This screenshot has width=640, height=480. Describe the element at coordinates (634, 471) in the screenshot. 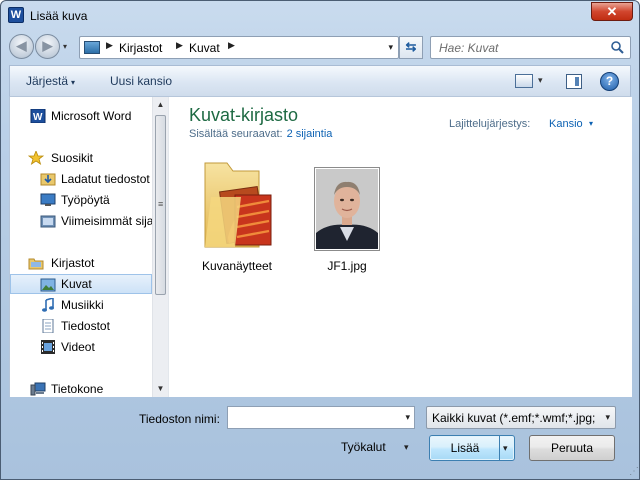

I see `resize-grip-icon: ⋰` at that location.